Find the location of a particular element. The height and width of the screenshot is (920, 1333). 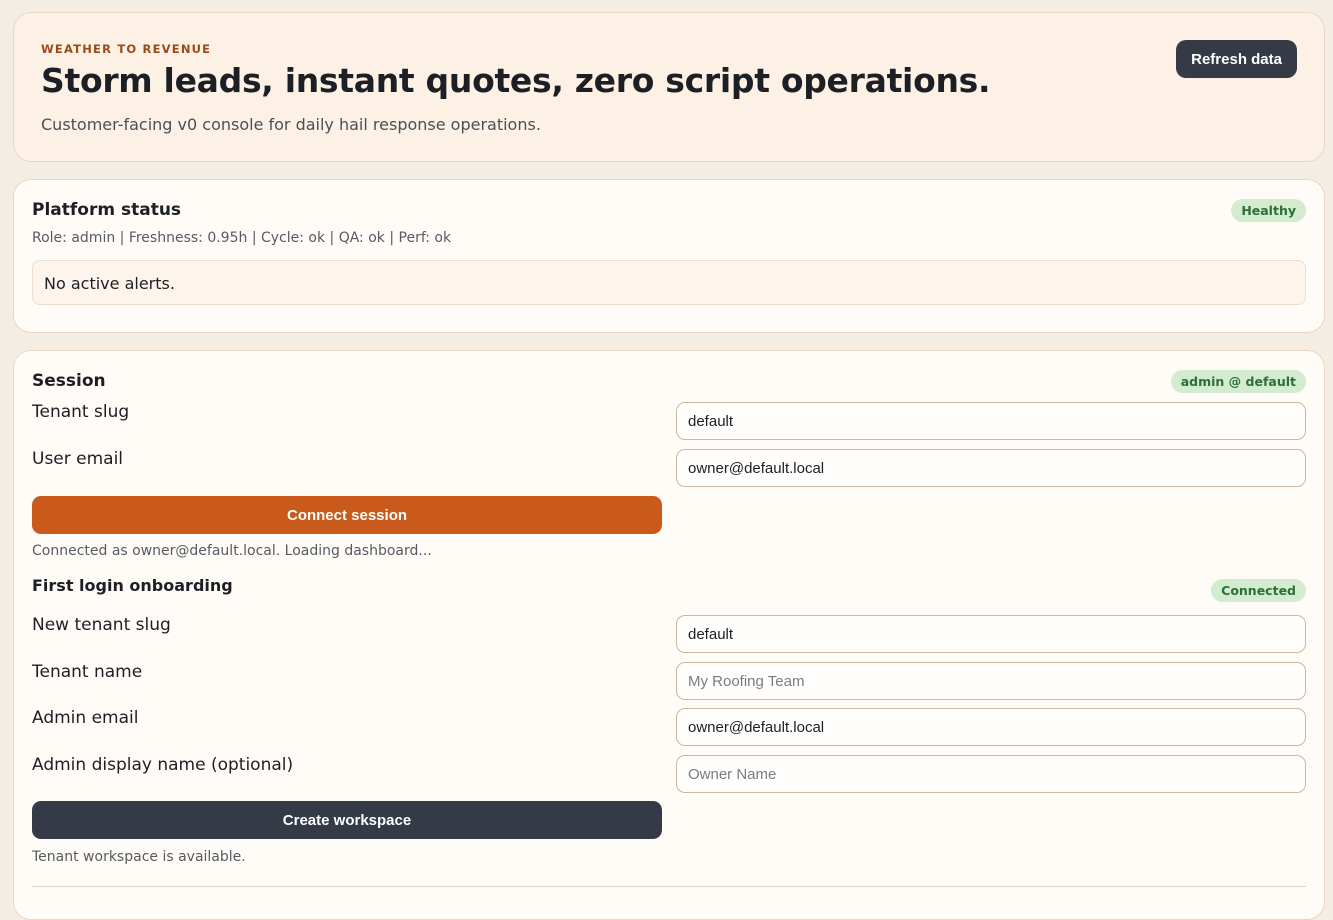

eyebrow: WEATHER TO REVENUE is located at coordinates (126, 49).